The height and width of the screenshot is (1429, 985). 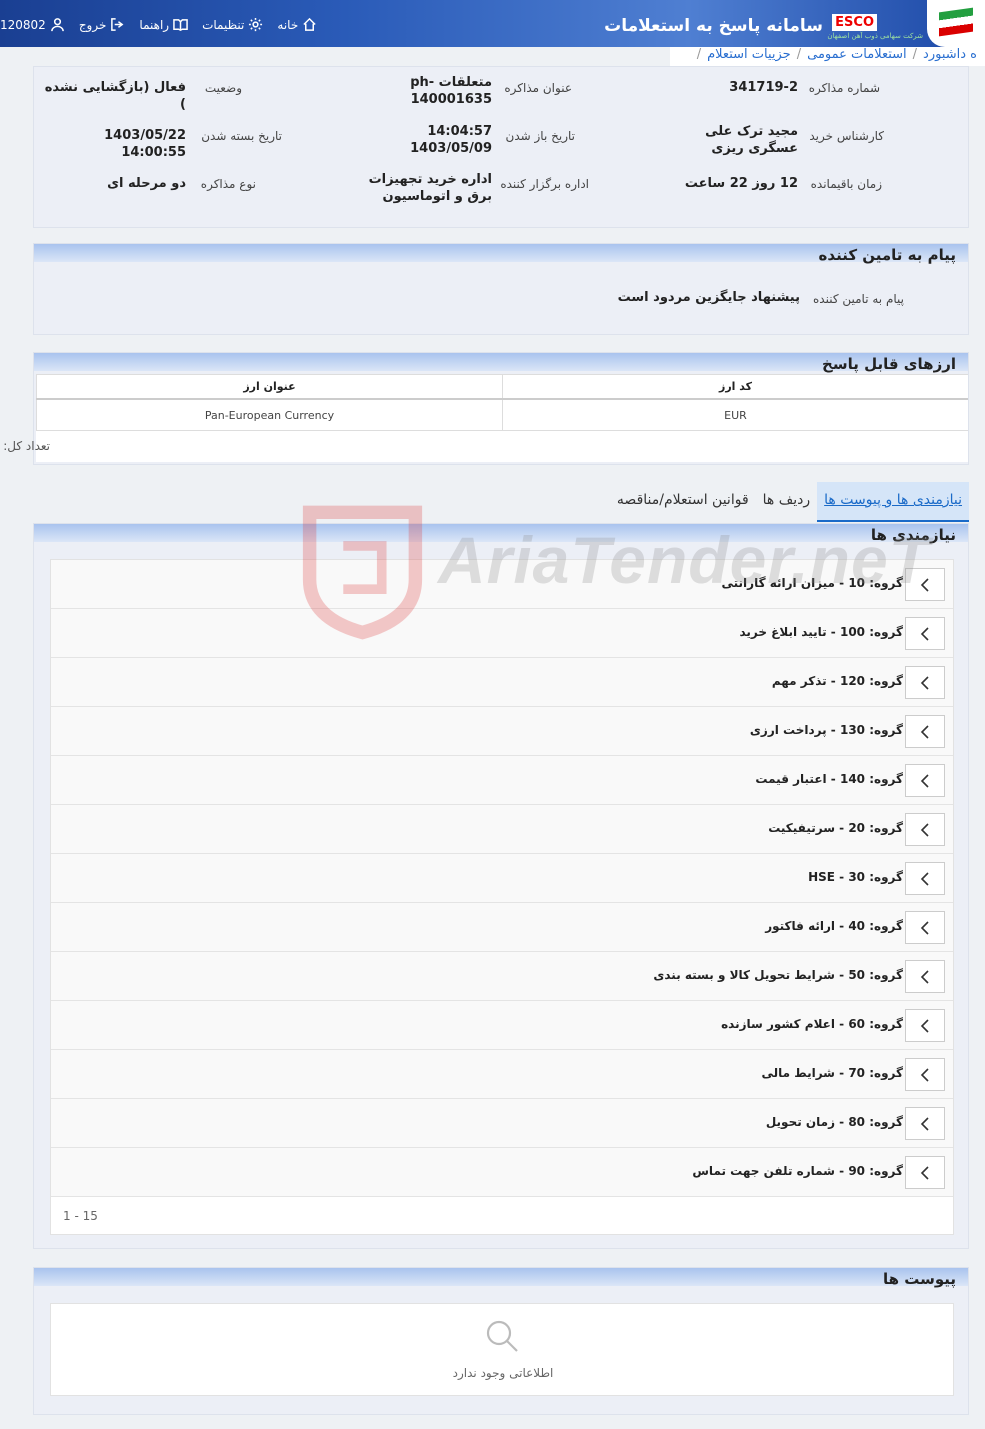 What do you see at coordinates (309, 24) in the screenshot?
I see `home-icon` at bounding box center [309, 24].